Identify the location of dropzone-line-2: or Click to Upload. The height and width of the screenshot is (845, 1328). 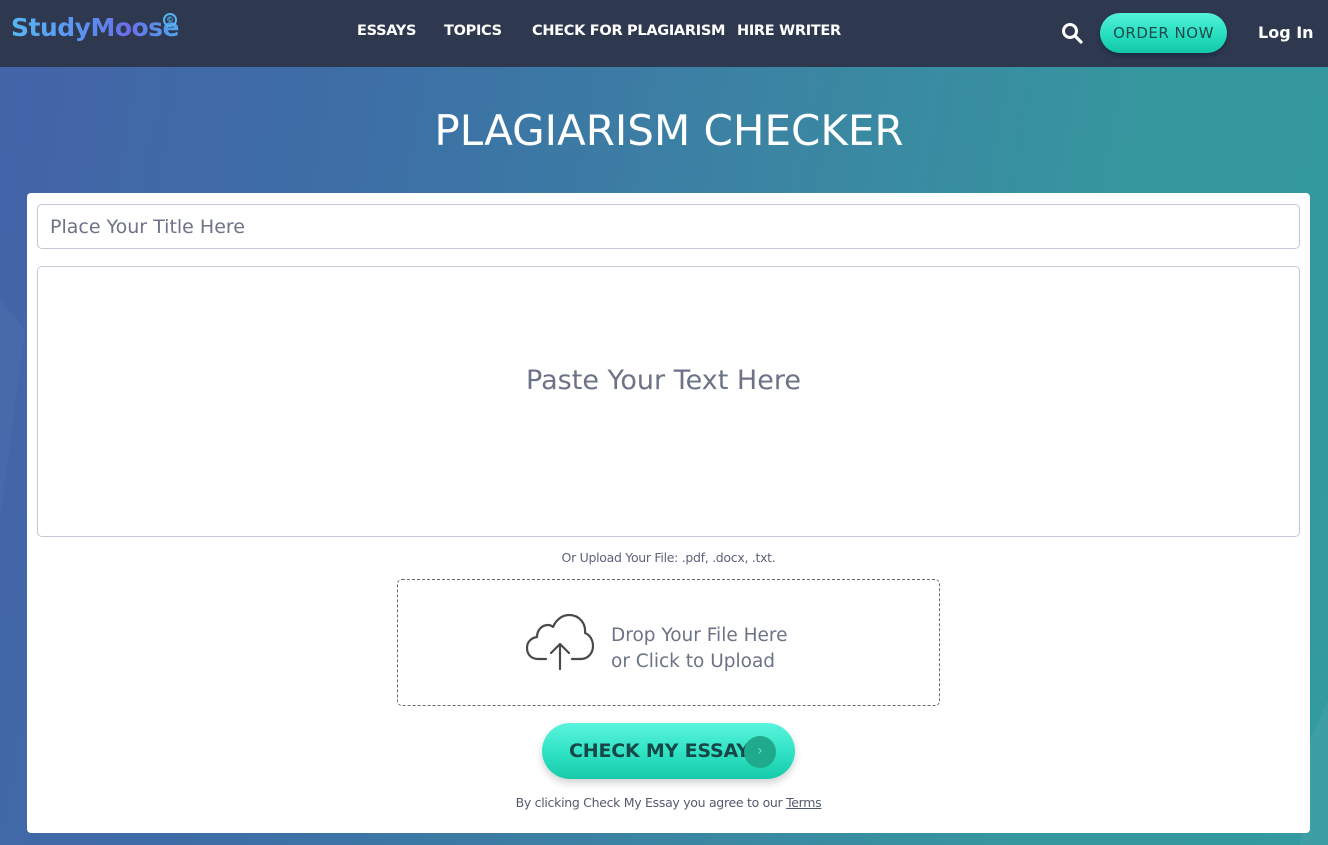
(693, 661).